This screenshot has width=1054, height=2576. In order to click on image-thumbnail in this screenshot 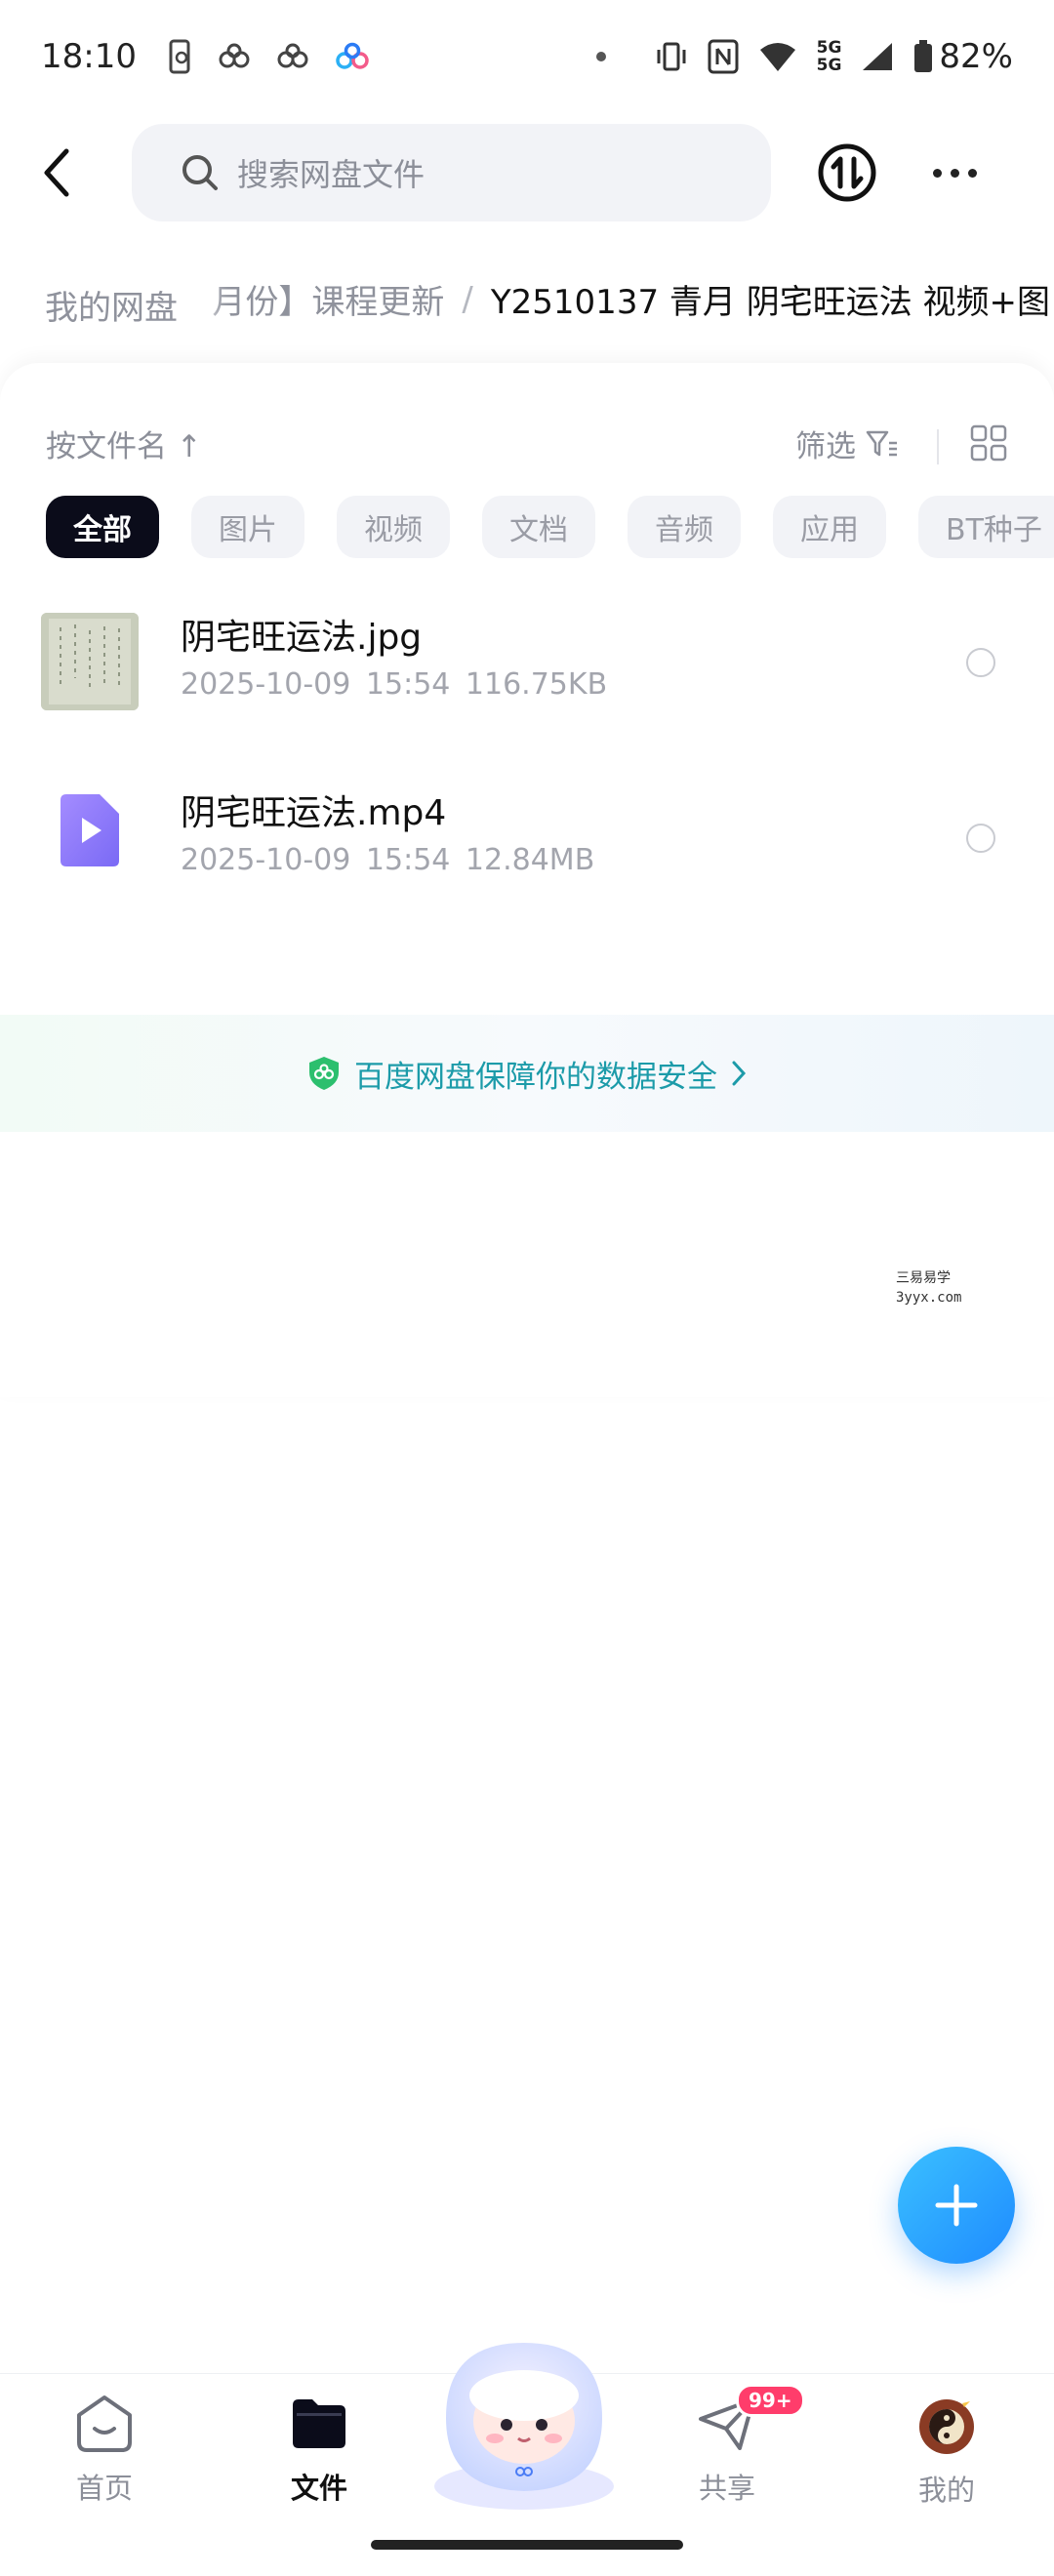, I will do `click(90, 661)`.